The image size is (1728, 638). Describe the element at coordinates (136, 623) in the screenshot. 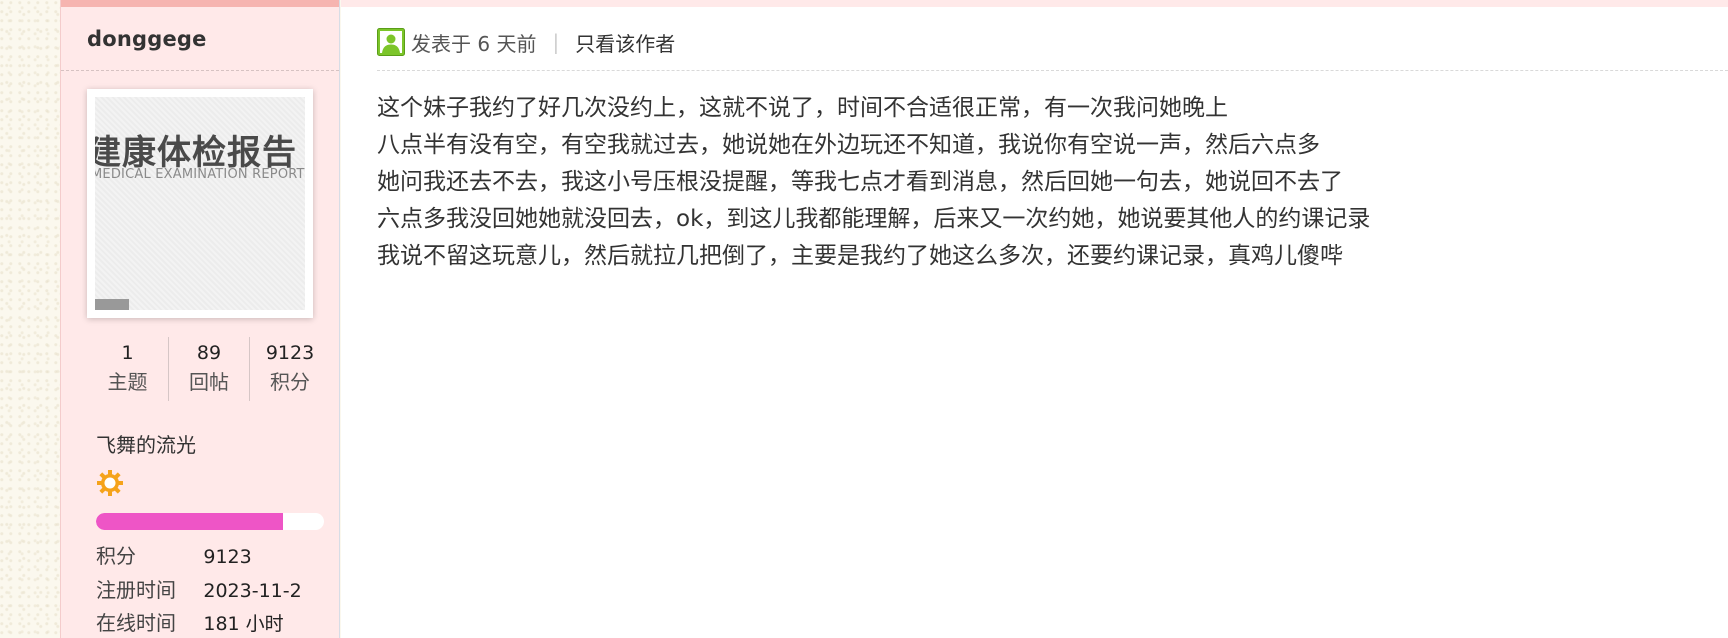

I see `info-online-label: 在线时间` at that location.